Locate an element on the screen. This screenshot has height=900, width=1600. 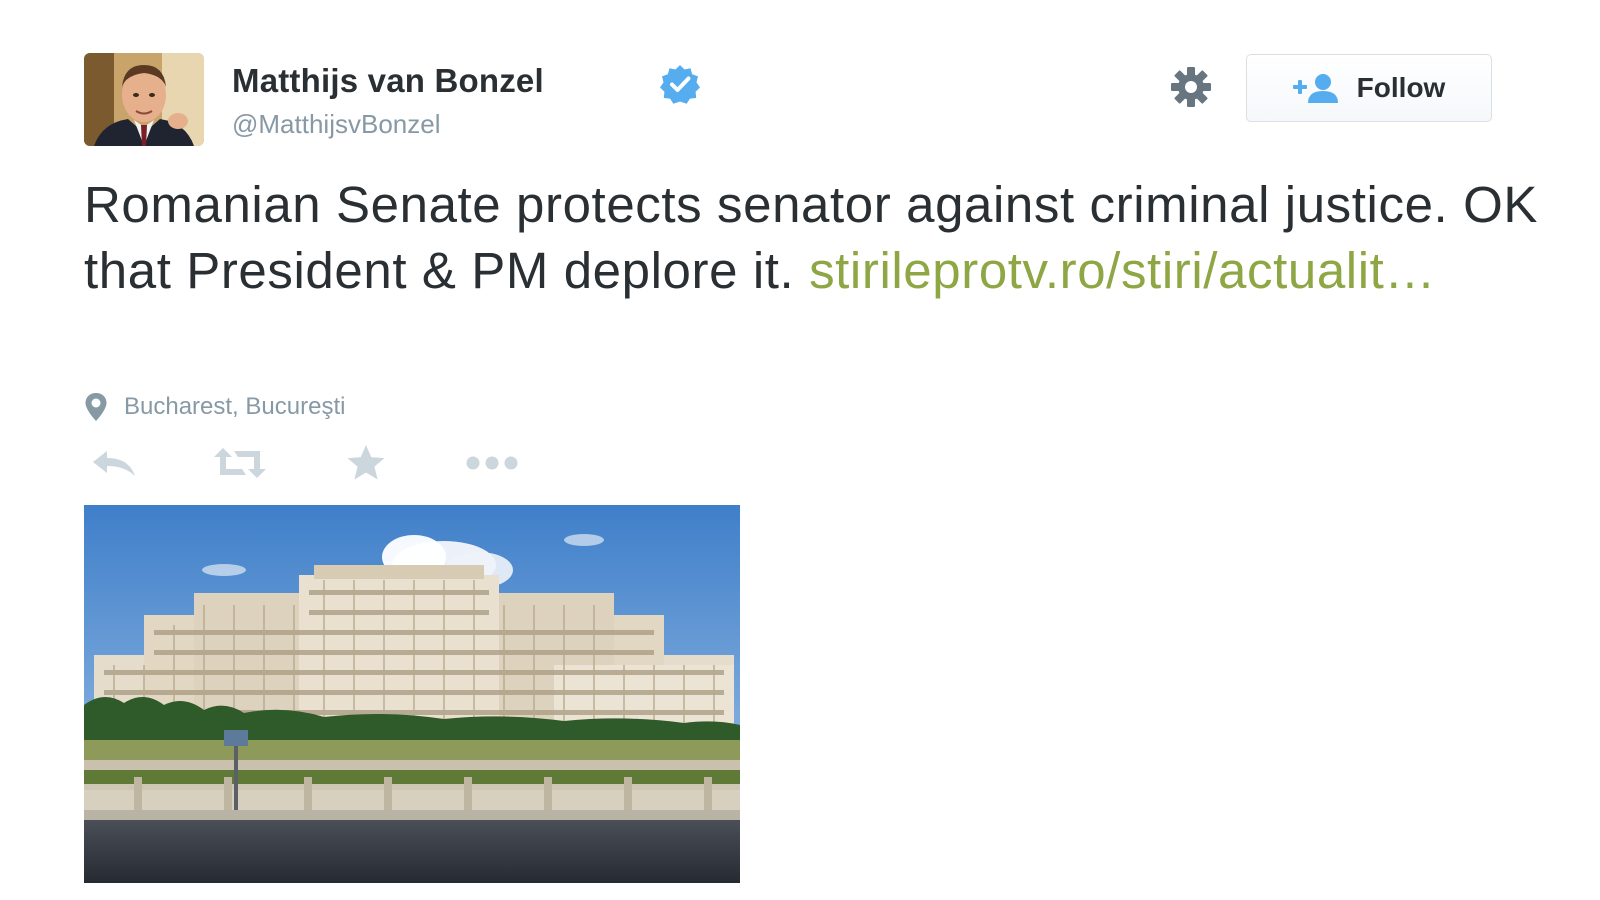
profile-photo is located at coordinates (144, 99).